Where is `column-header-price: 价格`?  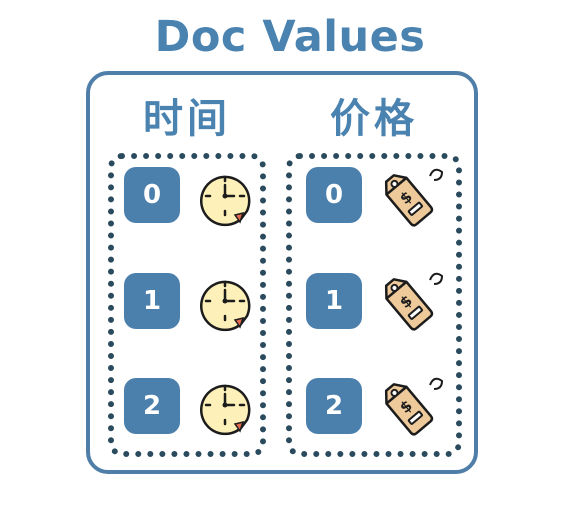 column-header-price: 价格 is located at coordinates (374, 119).